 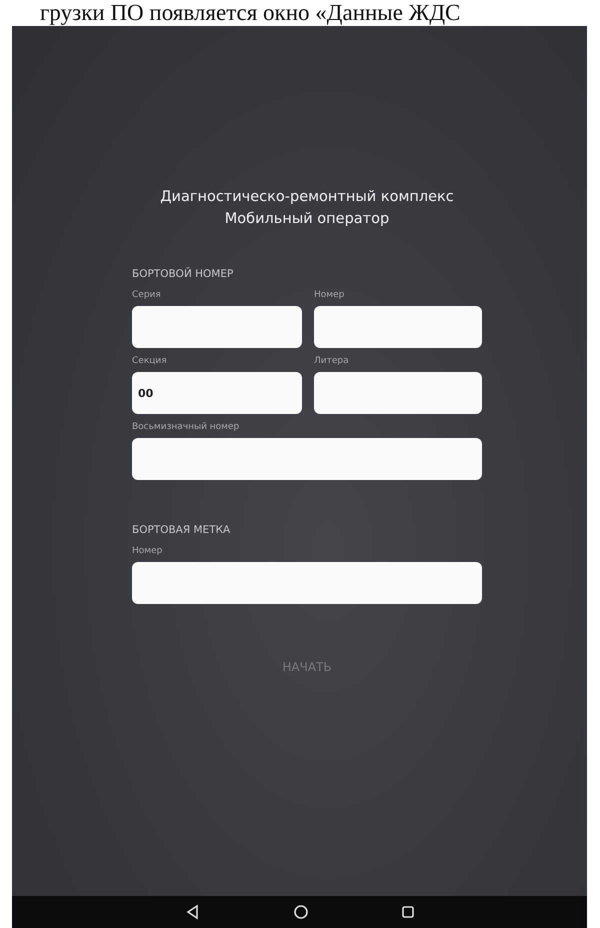 What do you see at coordinates (147, 295) in the screenshot?
I see `field-label: Серия` at bounding box center [147, 295].